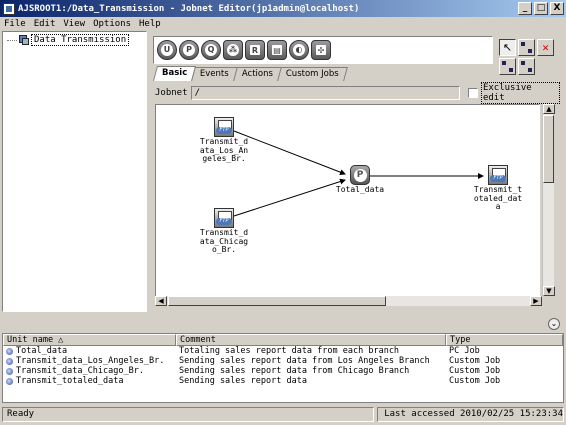  What do you see at coordinates (554, 324) in the screenshot?
I see `collapse-list-button: ⌄` at bounding box center [554, 324].